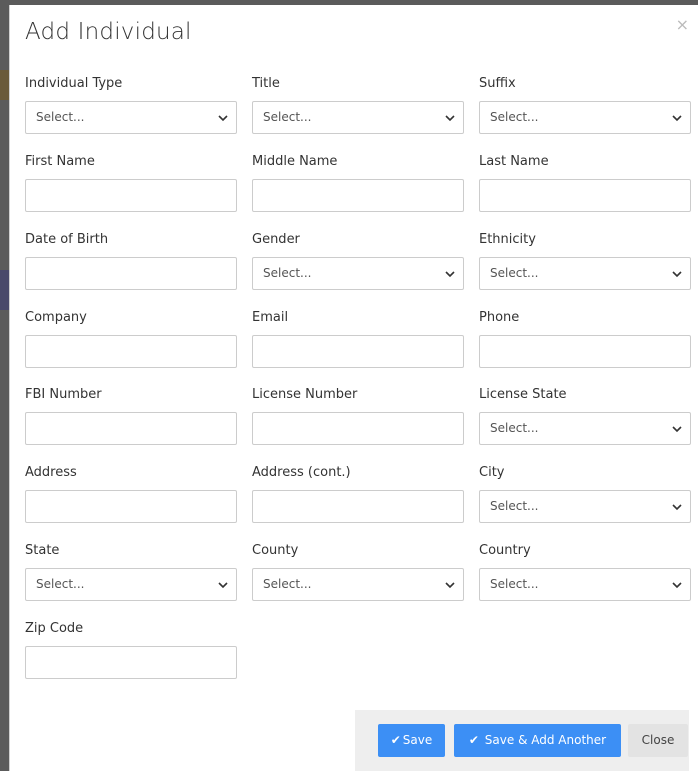  I want to click on address-label: Address, so click(51, 472).